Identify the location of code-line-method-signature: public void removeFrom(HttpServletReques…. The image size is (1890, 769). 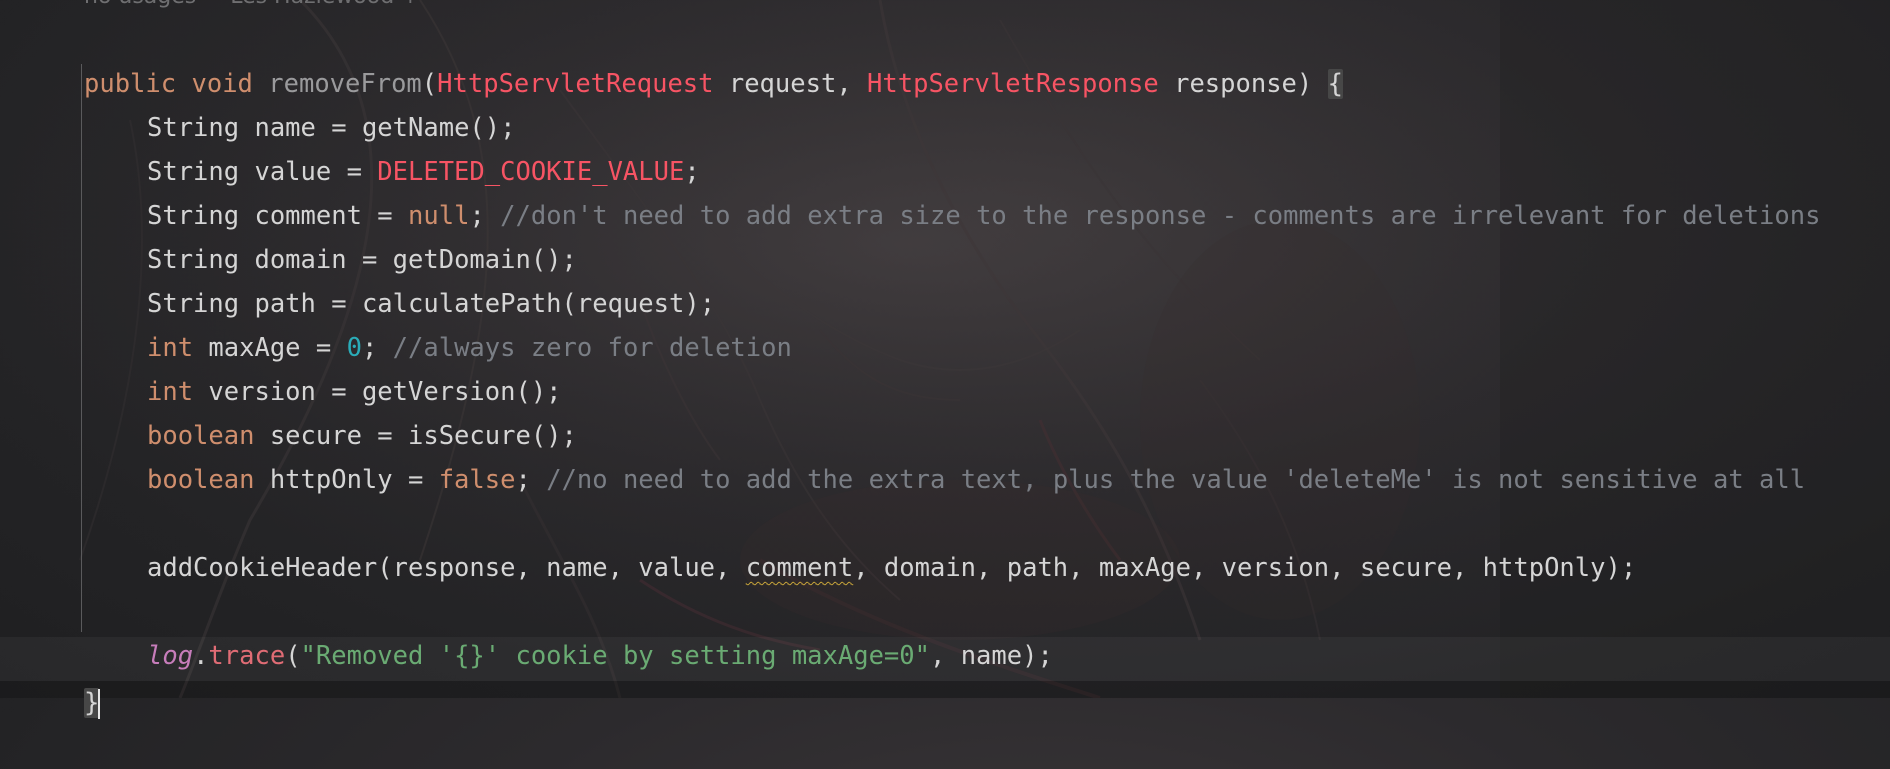
(945, 58).